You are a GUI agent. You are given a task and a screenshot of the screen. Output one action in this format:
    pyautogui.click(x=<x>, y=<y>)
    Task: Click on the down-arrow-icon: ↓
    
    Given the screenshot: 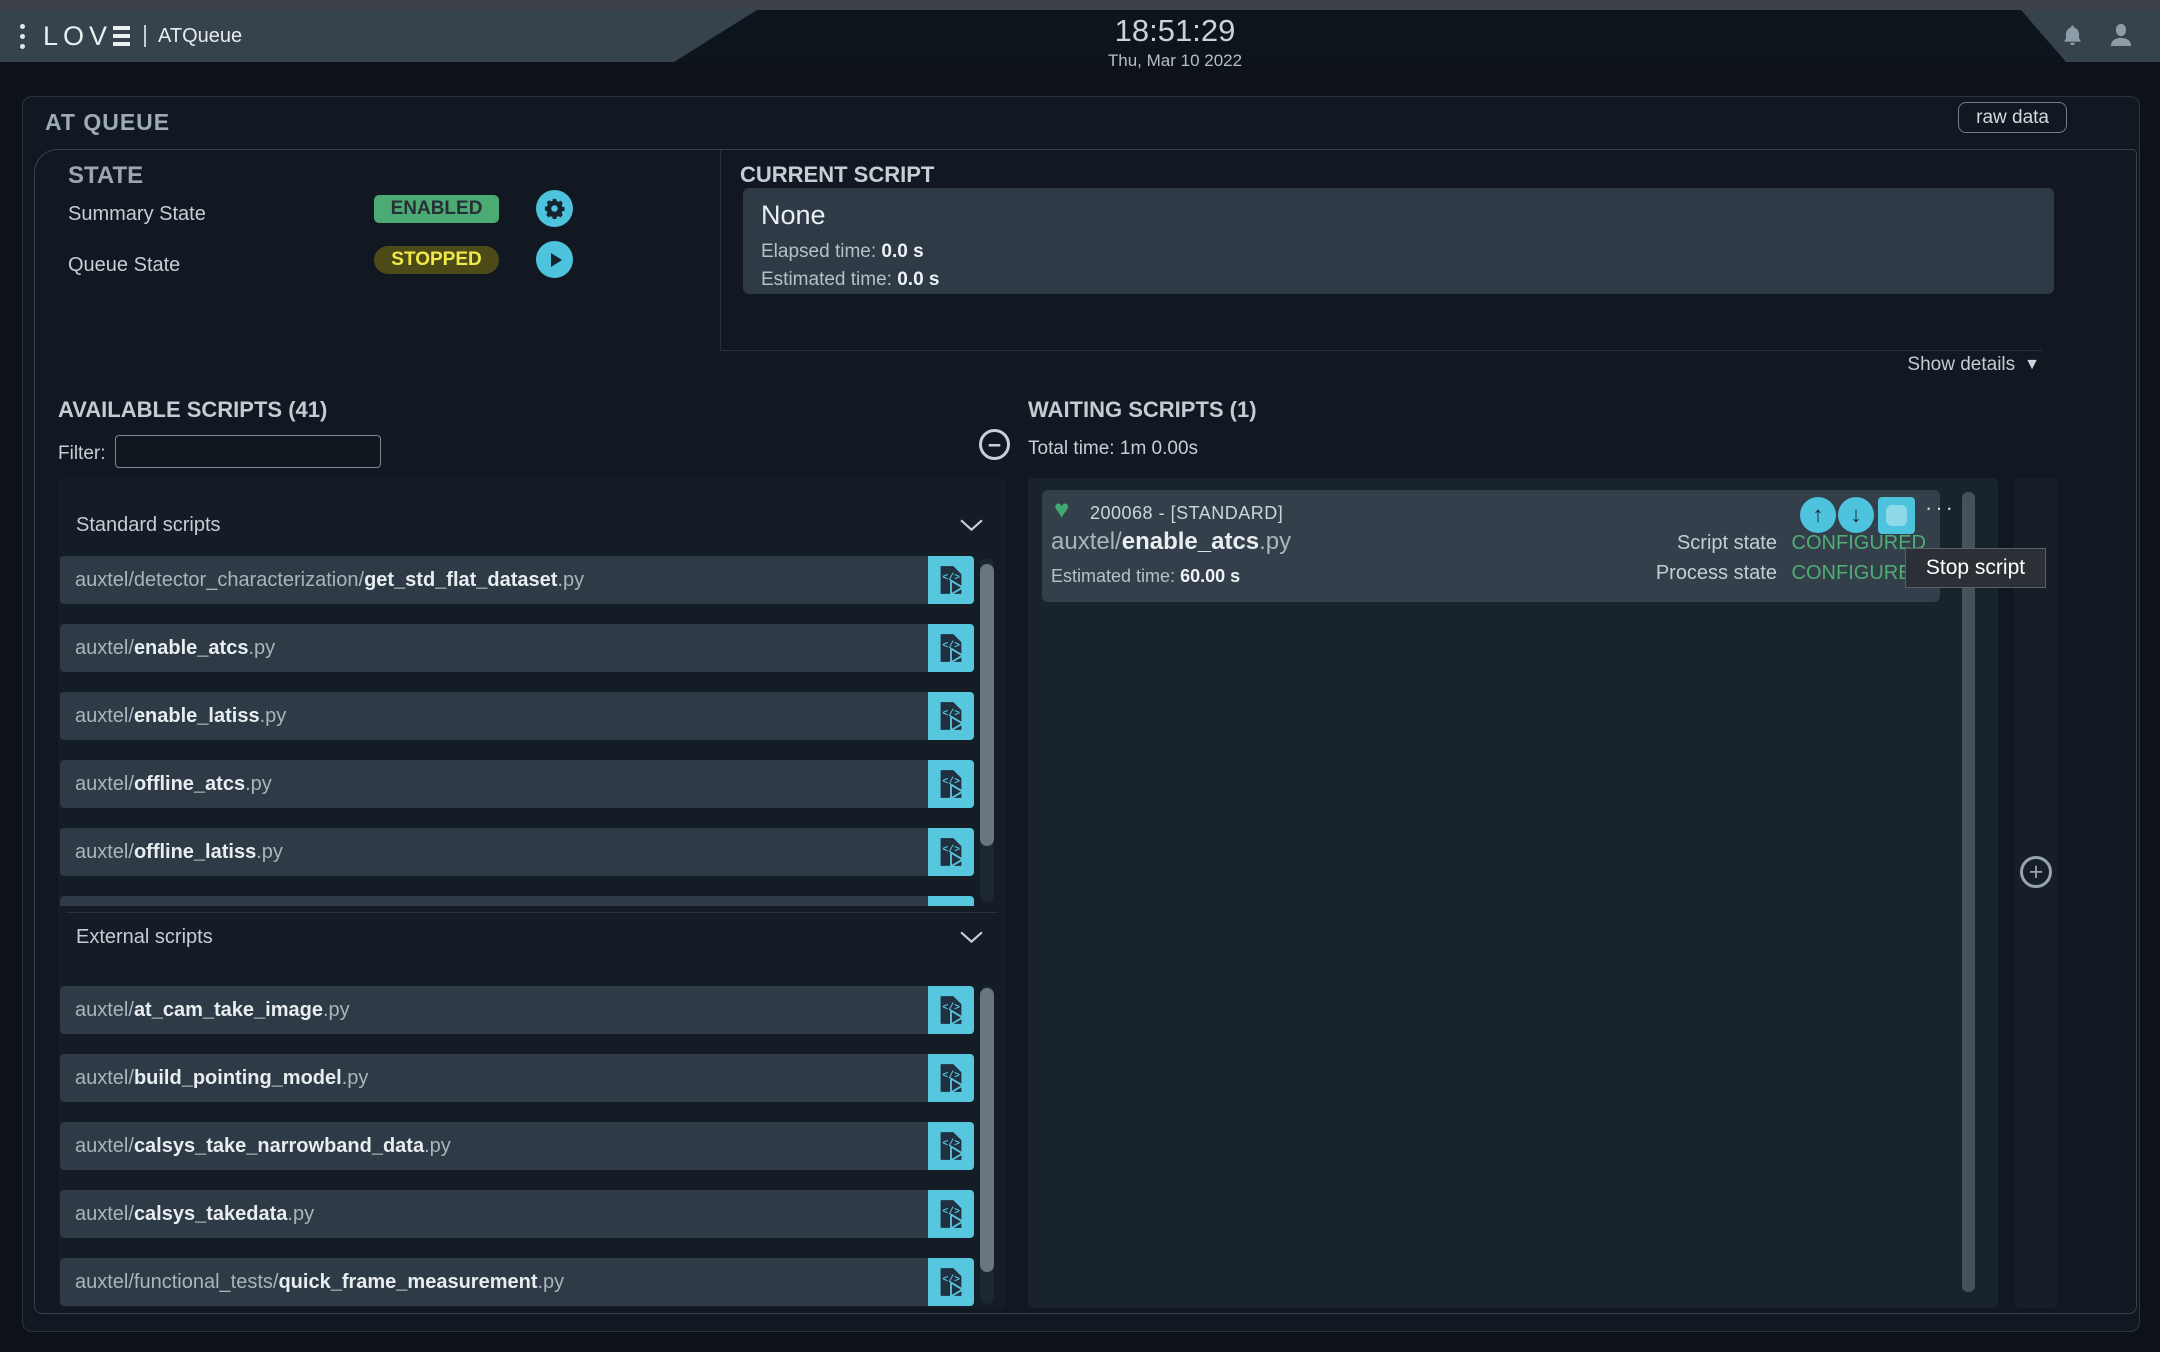 What is the action you would take?
    pyautogui.click(x=1856, y=514)
    